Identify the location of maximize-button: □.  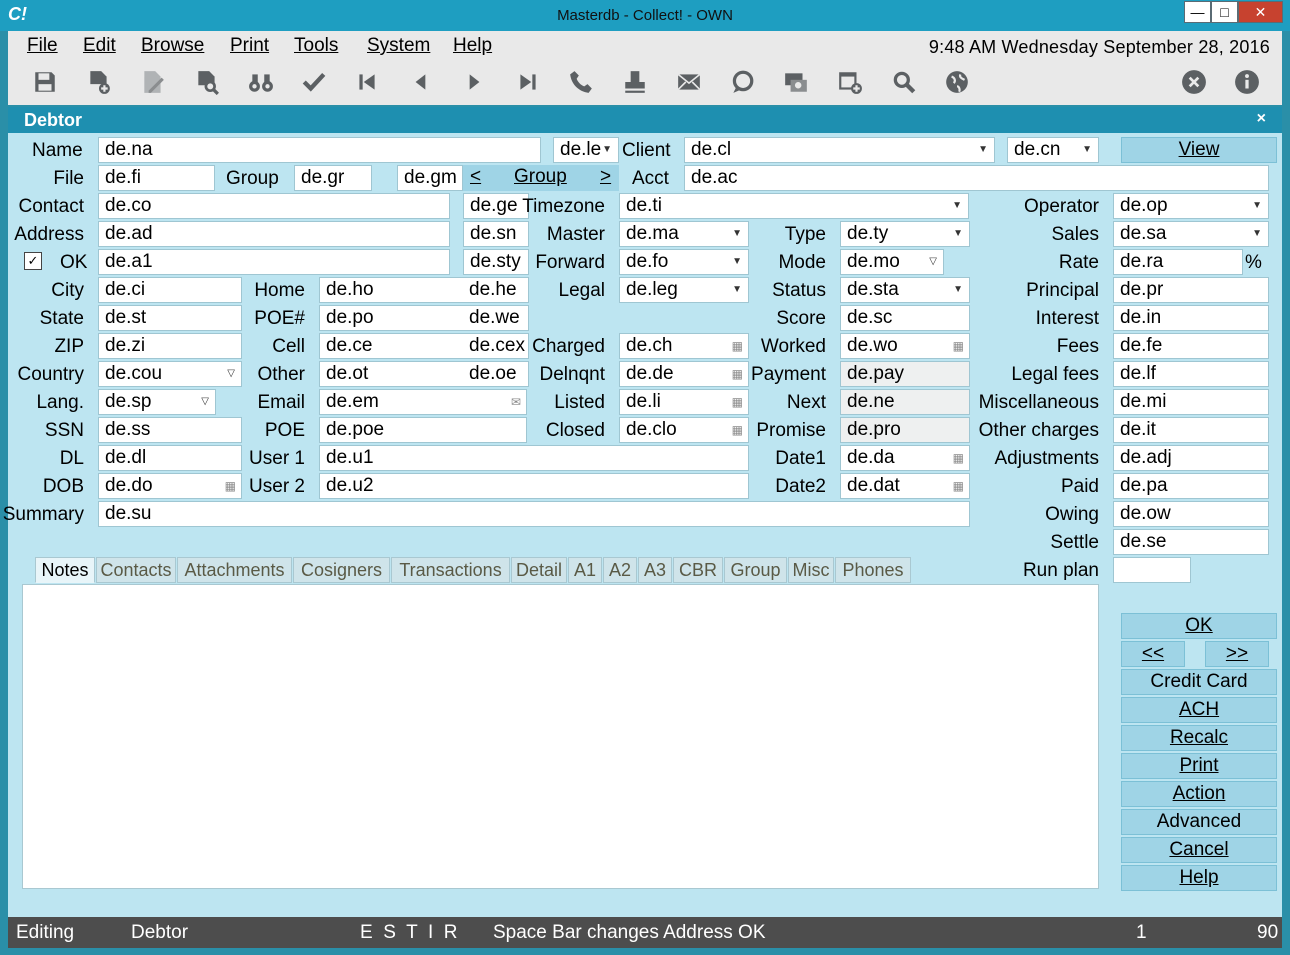
(1224, 12).